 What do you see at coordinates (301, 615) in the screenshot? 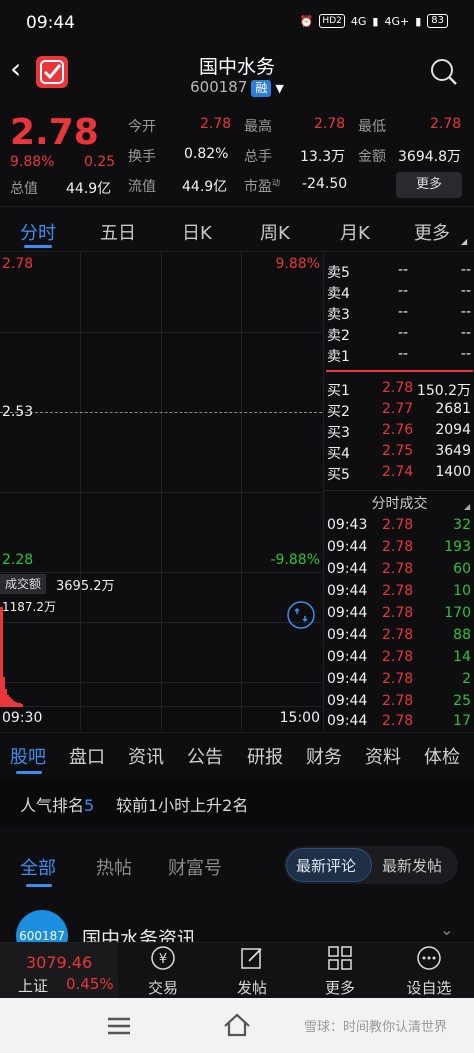
I see `expand-chart-icon` at bounding box center [301, 615].